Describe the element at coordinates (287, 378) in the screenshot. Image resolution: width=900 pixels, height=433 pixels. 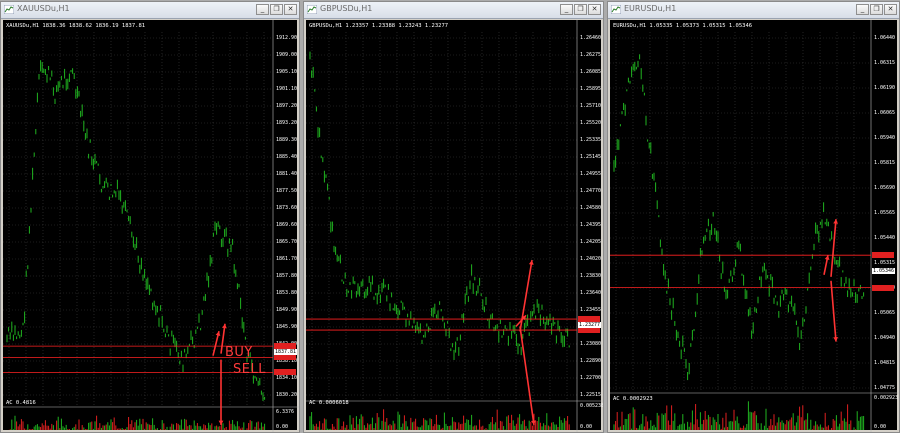
I see `price-tick-label: 1834.10` at that location.